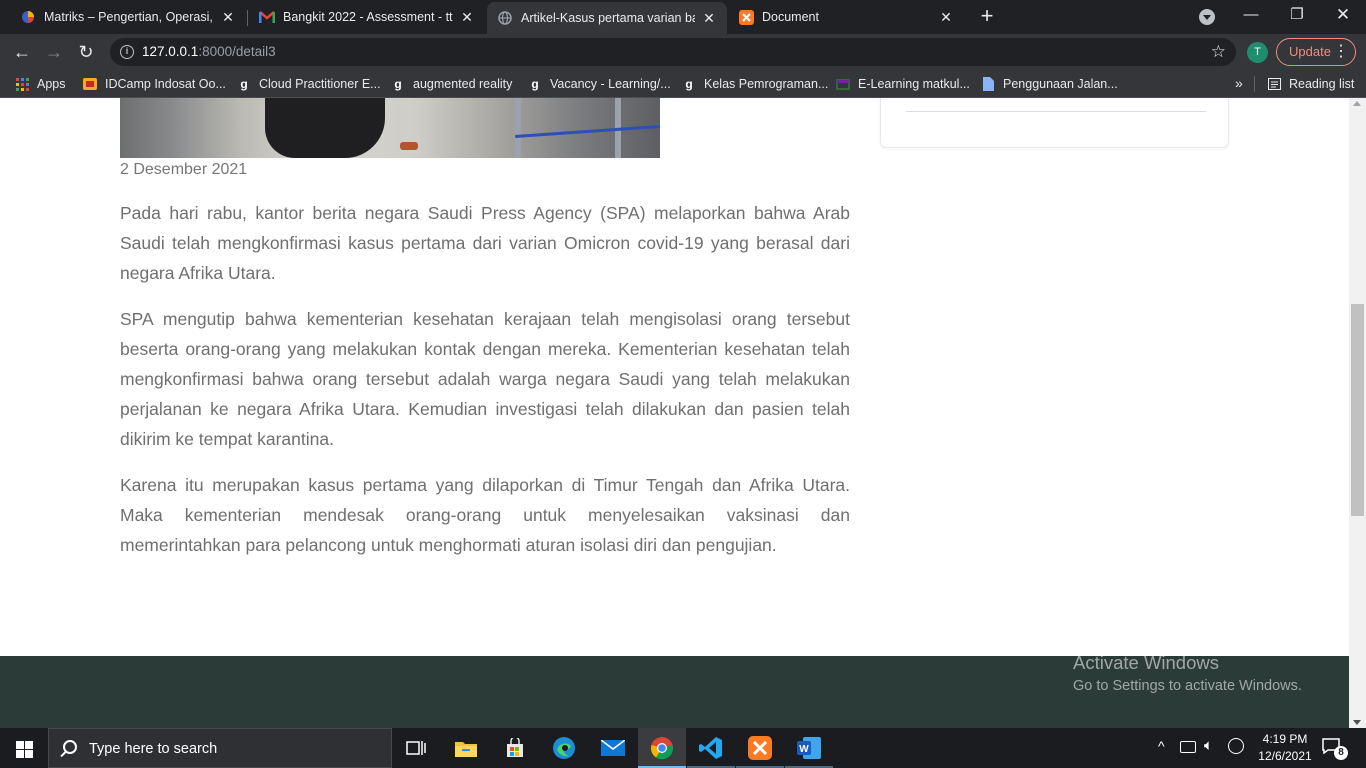  I want to click on task-view-icon, so click(416, 748).